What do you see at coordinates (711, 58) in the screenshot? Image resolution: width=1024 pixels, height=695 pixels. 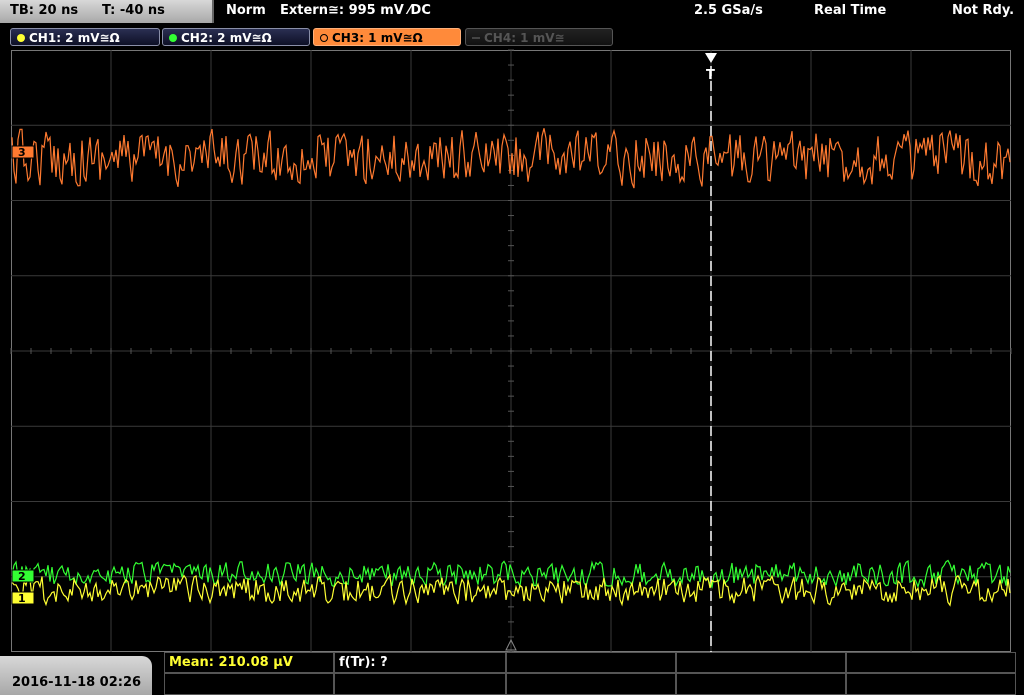 I see `trigger-arrow-icon` at bounding box center [711, 58].